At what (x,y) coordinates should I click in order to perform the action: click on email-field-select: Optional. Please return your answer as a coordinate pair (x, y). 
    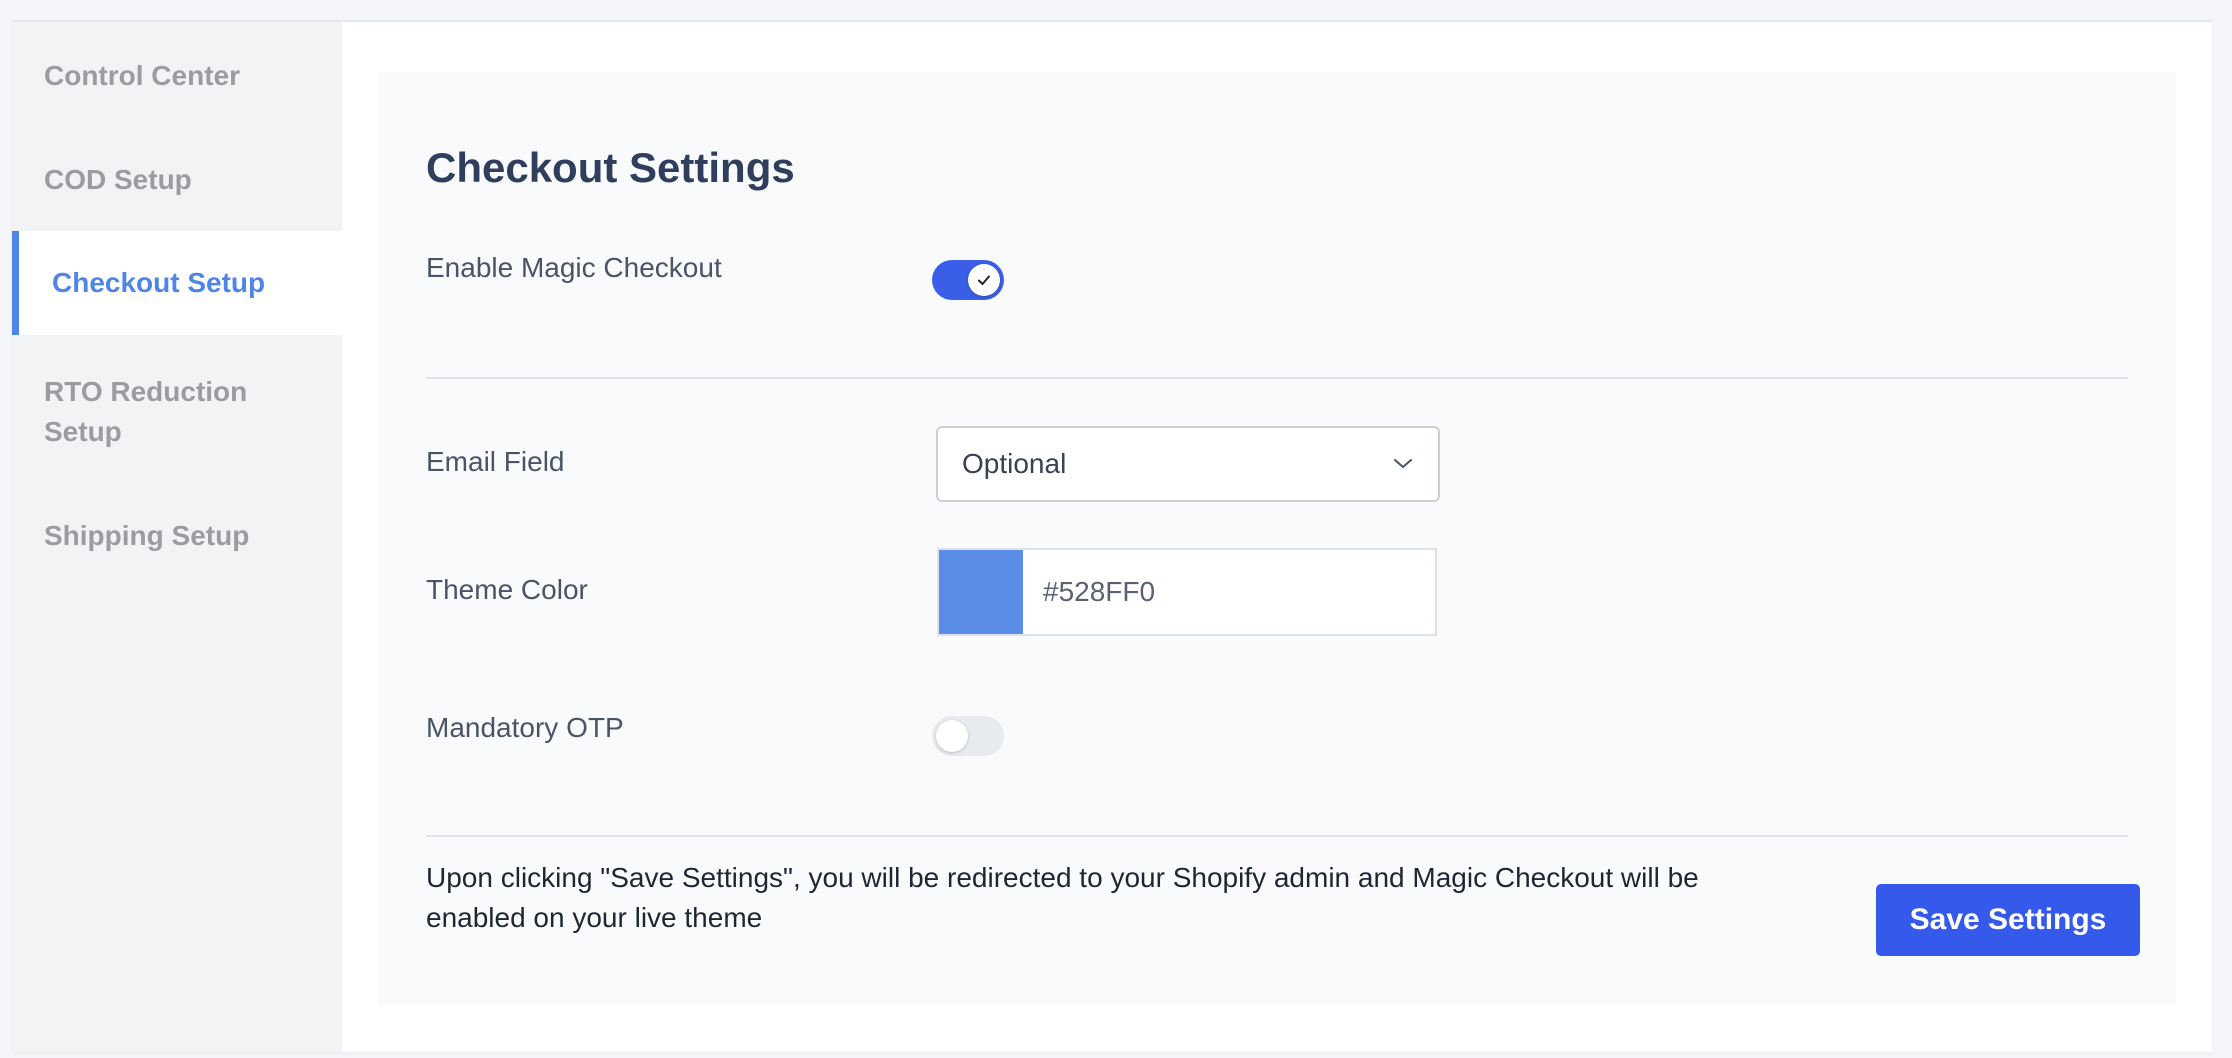
    Looking at the image, I should click on (1188, 464).